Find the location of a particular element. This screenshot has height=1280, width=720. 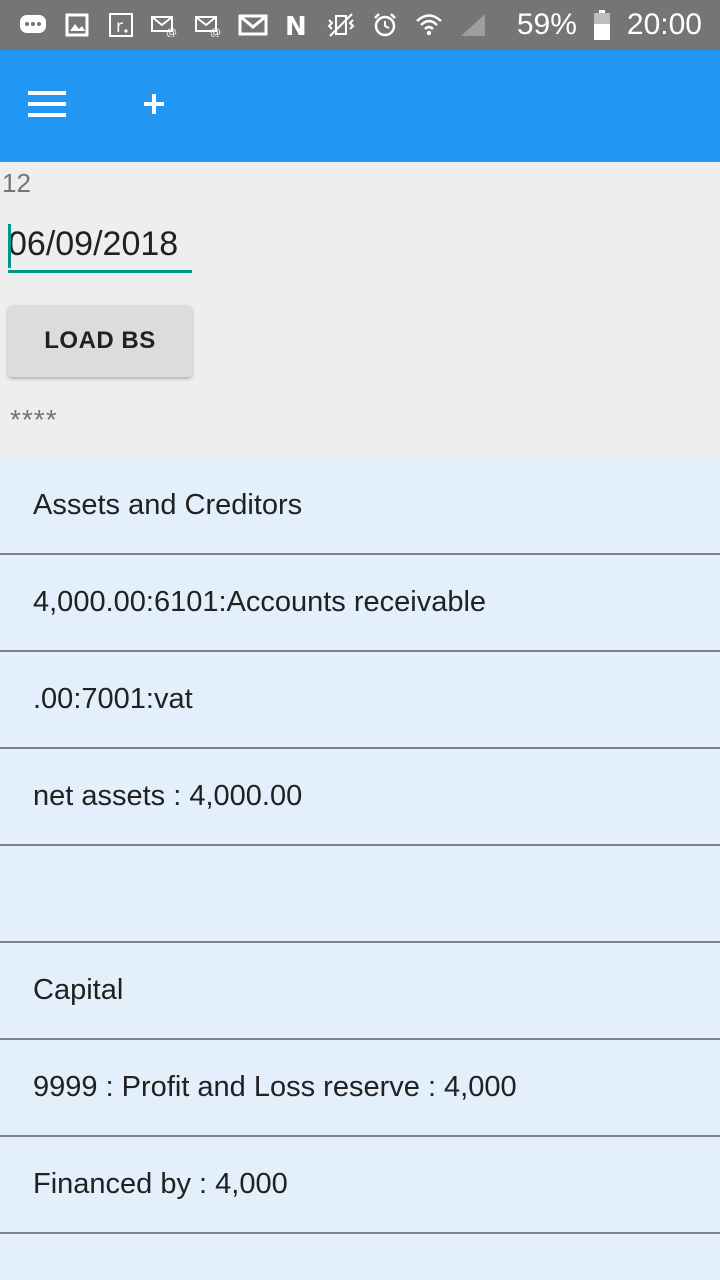

gmail-icon is located at coordinates (253, 25).